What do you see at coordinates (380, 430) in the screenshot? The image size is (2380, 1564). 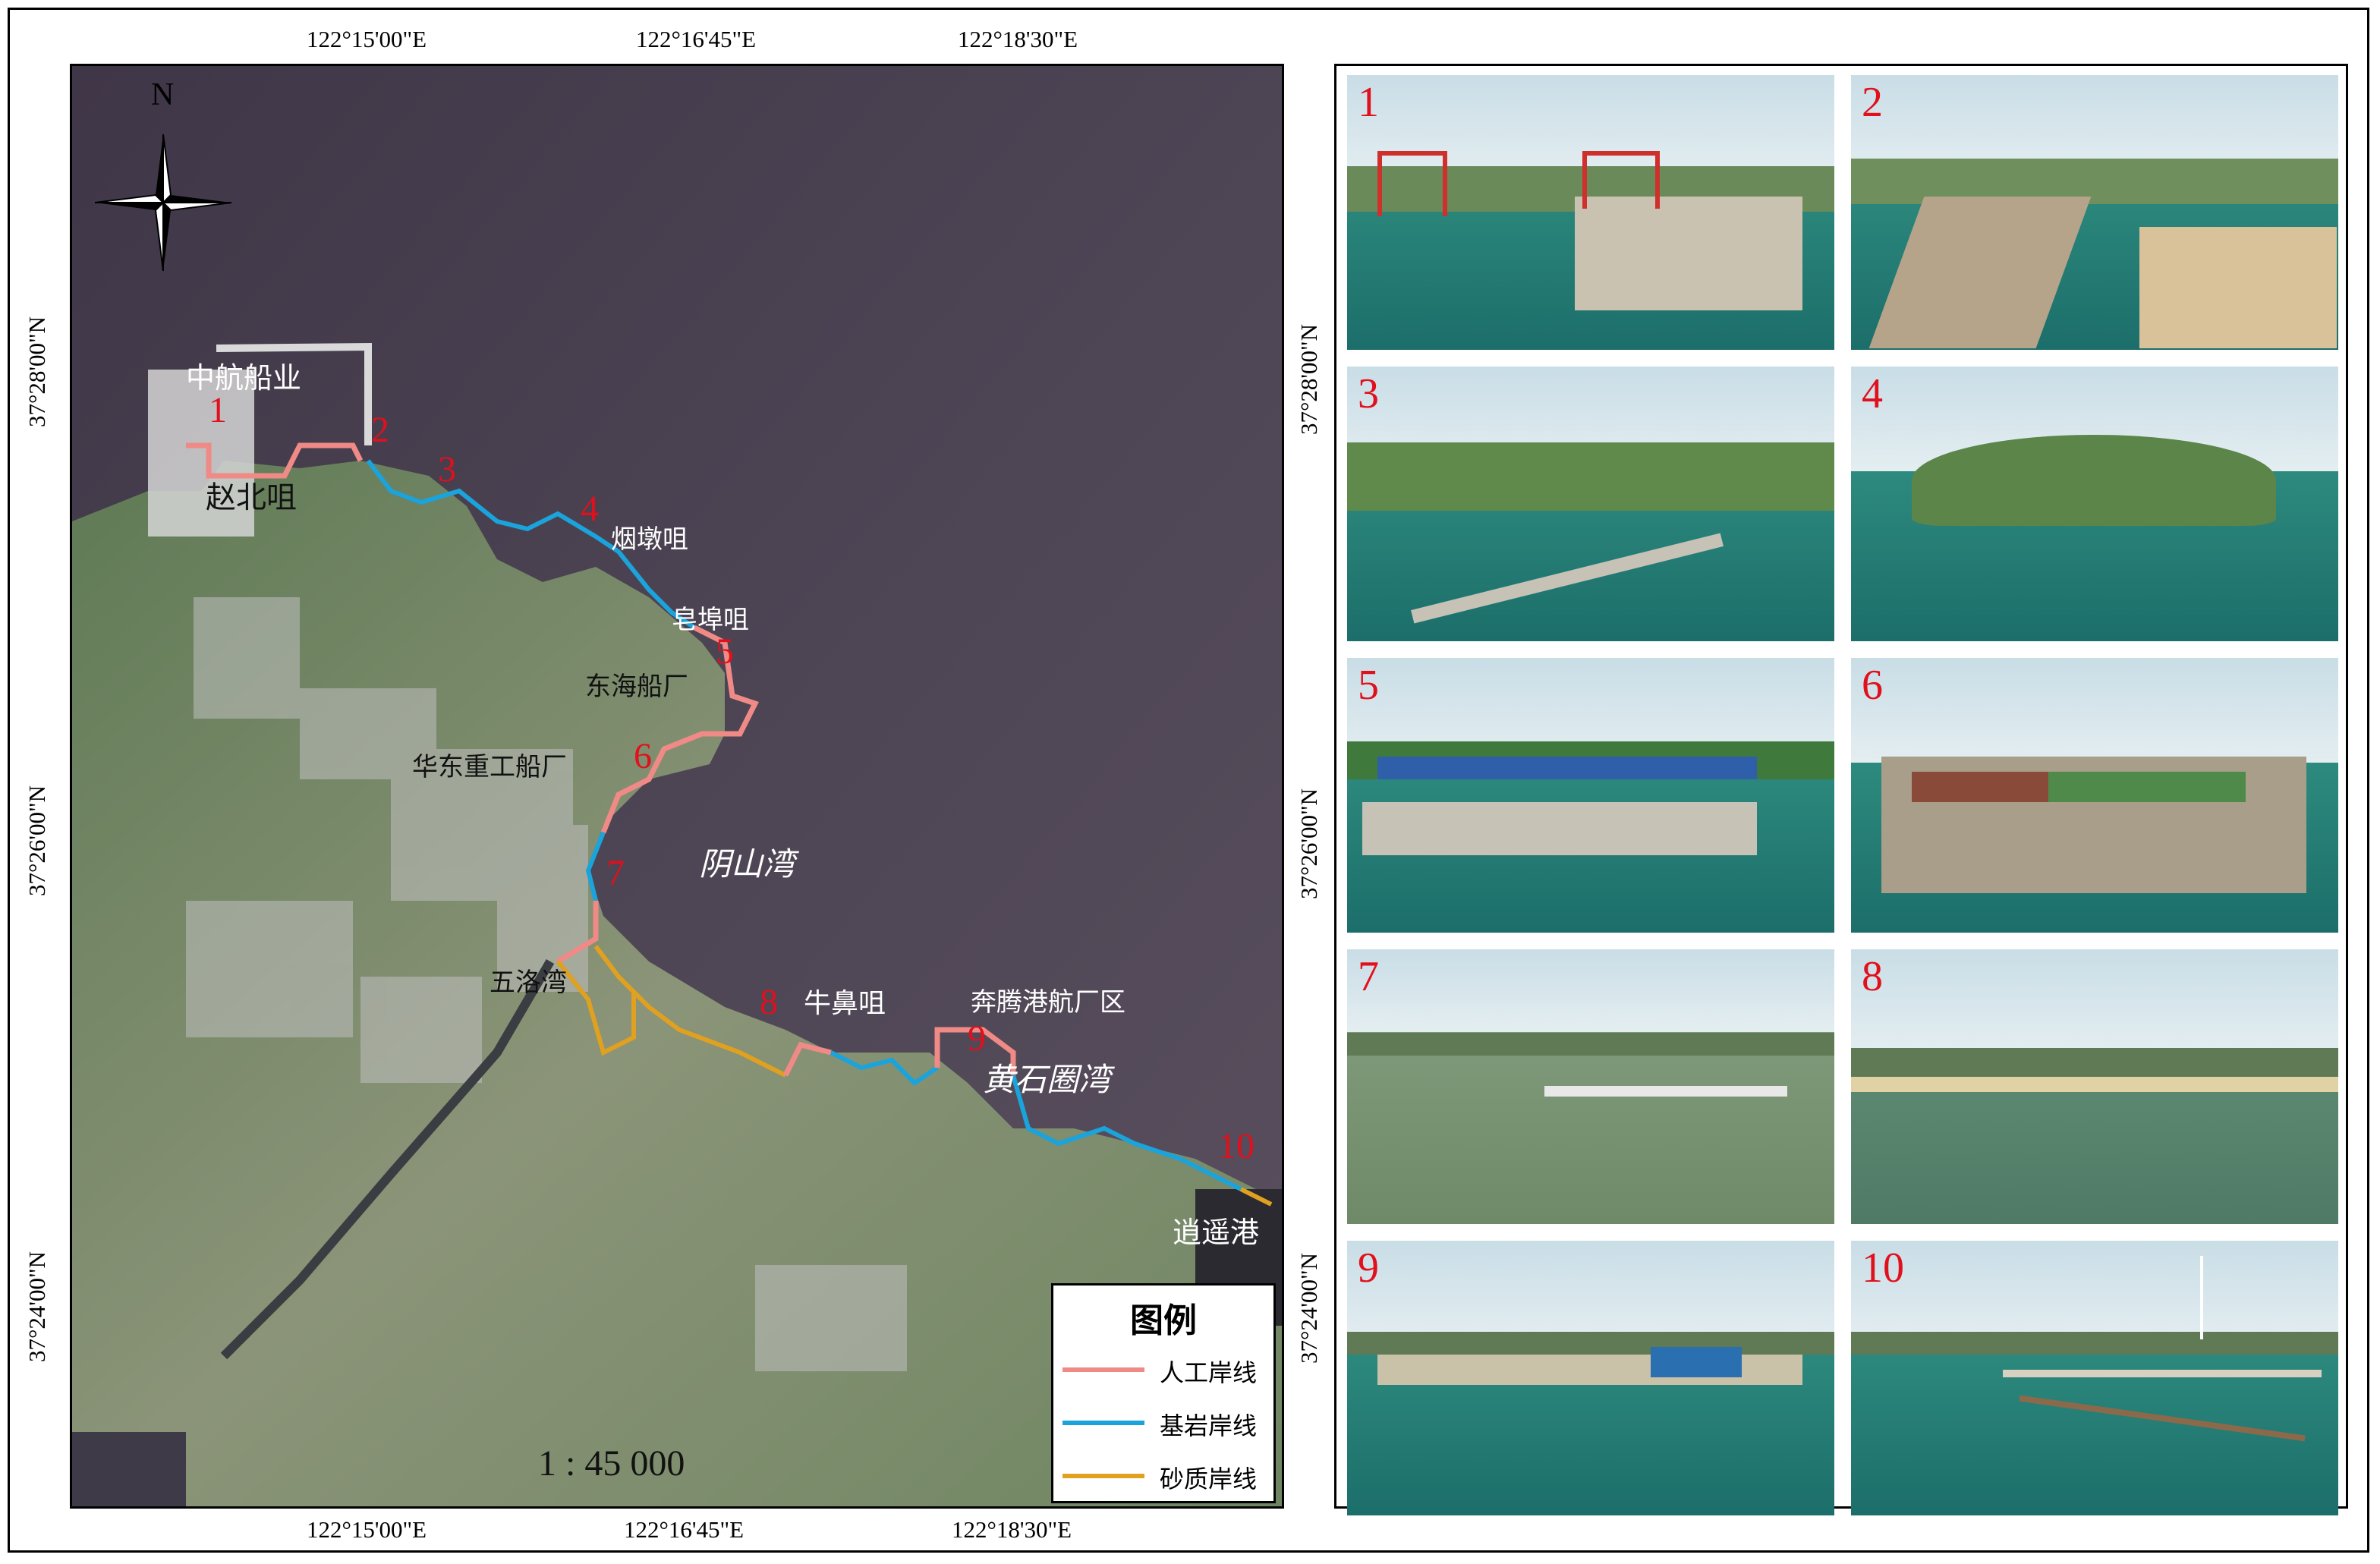 I see `map-number-2: 2` at bounding box center [380, 430].